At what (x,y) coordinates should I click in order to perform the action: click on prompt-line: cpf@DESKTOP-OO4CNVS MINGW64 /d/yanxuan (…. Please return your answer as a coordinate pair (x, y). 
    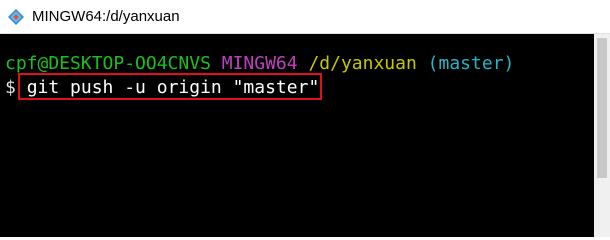
    Looking at the image, I should click on (259, 64).